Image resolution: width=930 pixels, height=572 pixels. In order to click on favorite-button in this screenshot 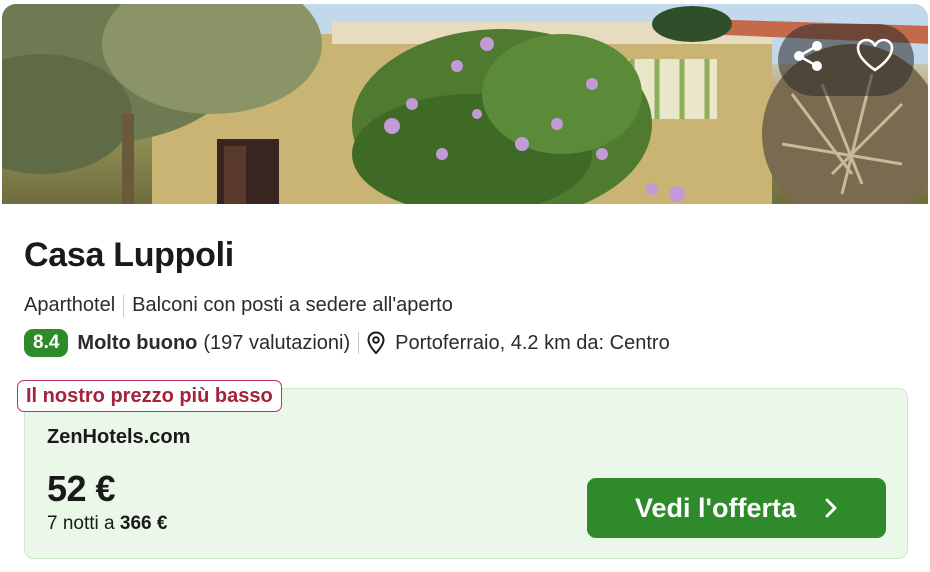, I will do `click(878, 60)`.